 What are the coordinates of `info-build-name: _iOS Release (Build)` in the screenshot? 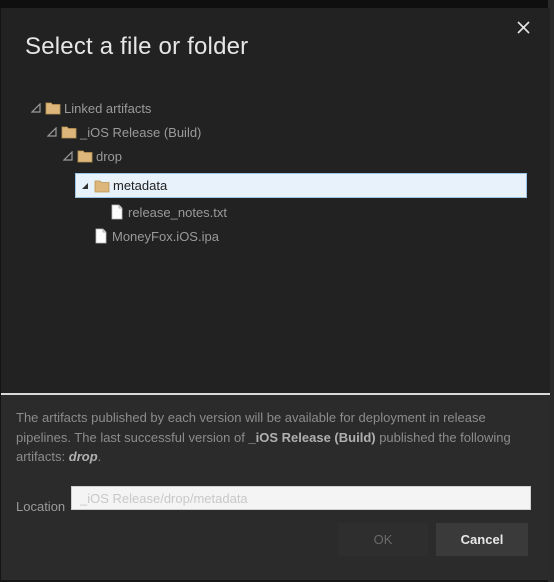 It's located at (312, 437).